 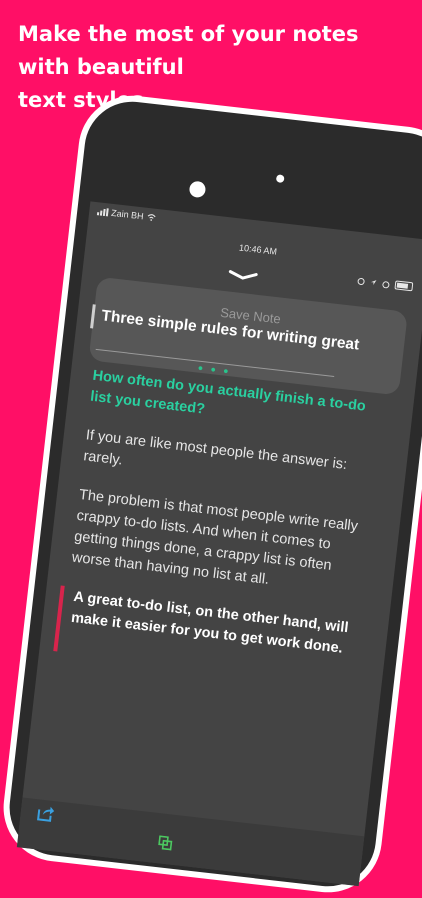 I want to click on orientation-lock-icon, so click(x=361, y=281).